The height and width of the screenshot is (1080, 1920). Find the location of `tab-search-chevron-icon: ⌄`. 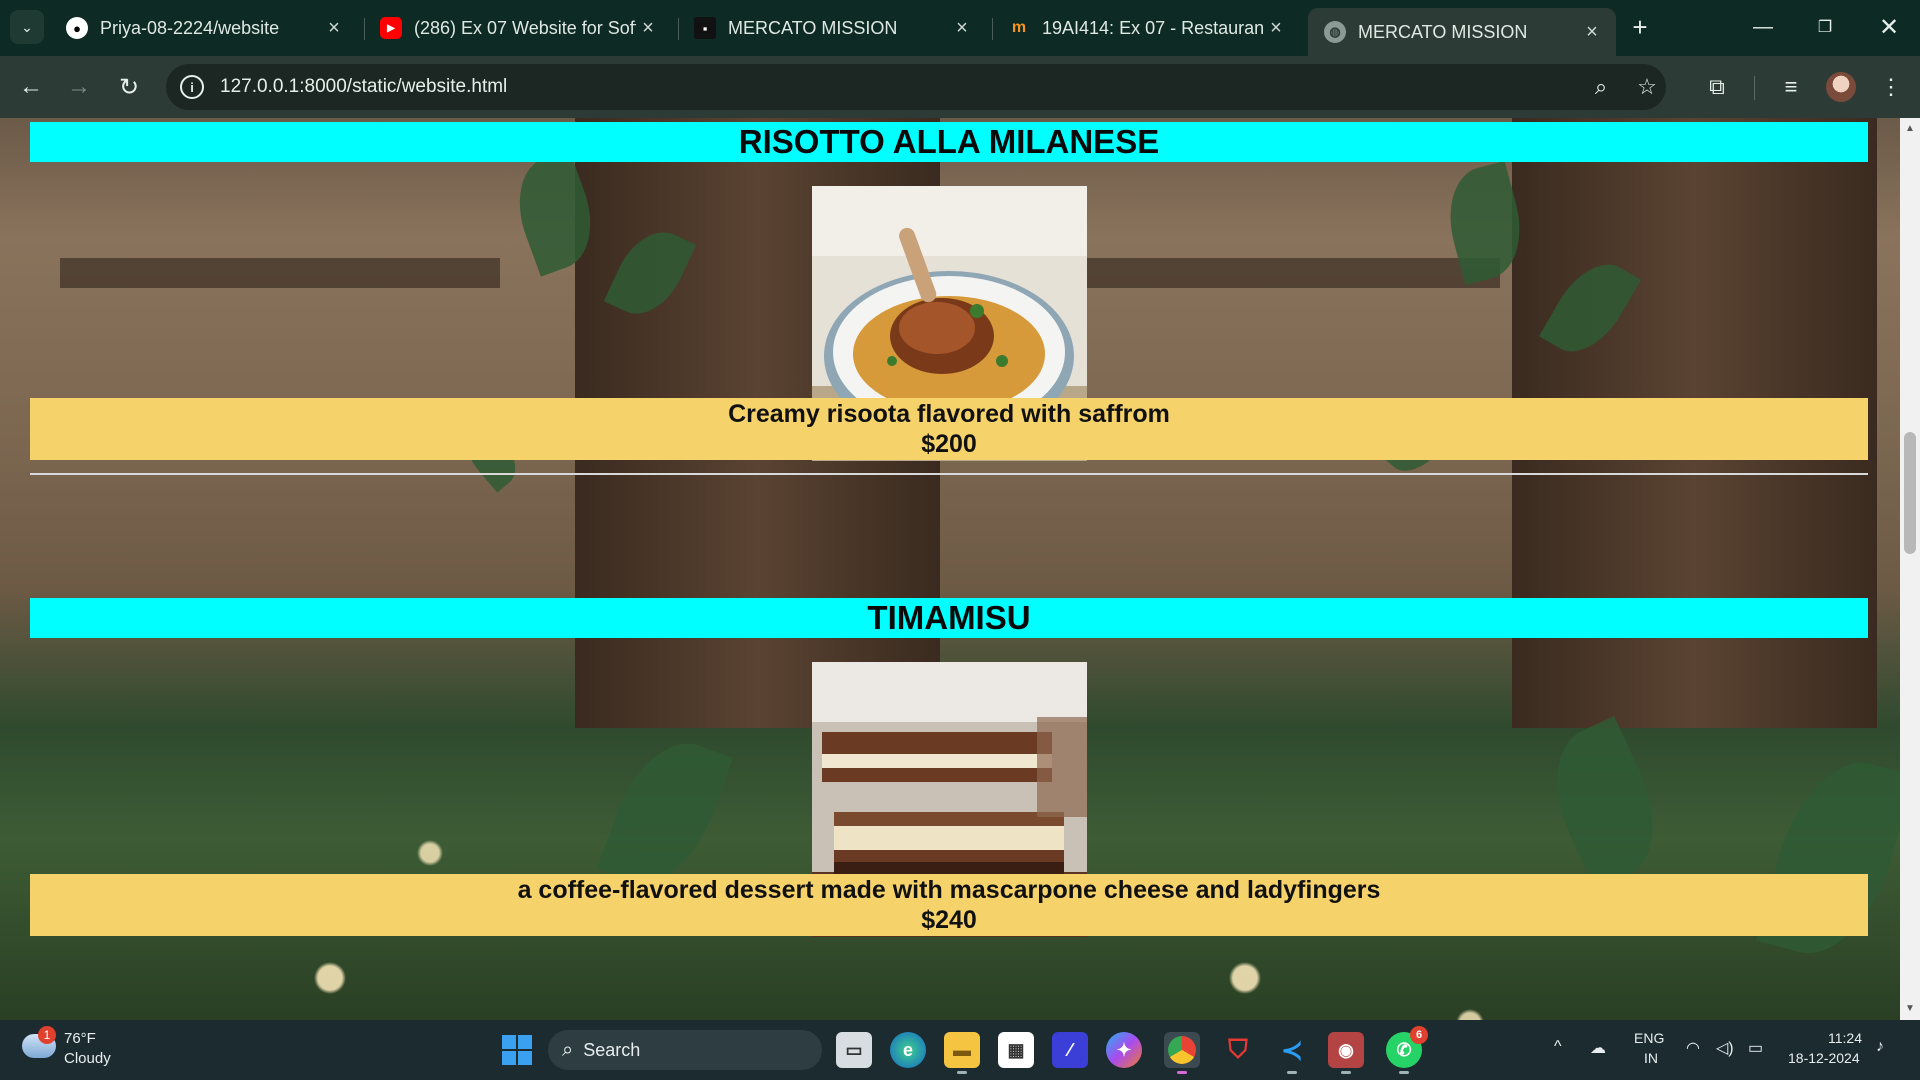

tab-search-chevron-icon: ⌄ is located at coordinates (27, 27).